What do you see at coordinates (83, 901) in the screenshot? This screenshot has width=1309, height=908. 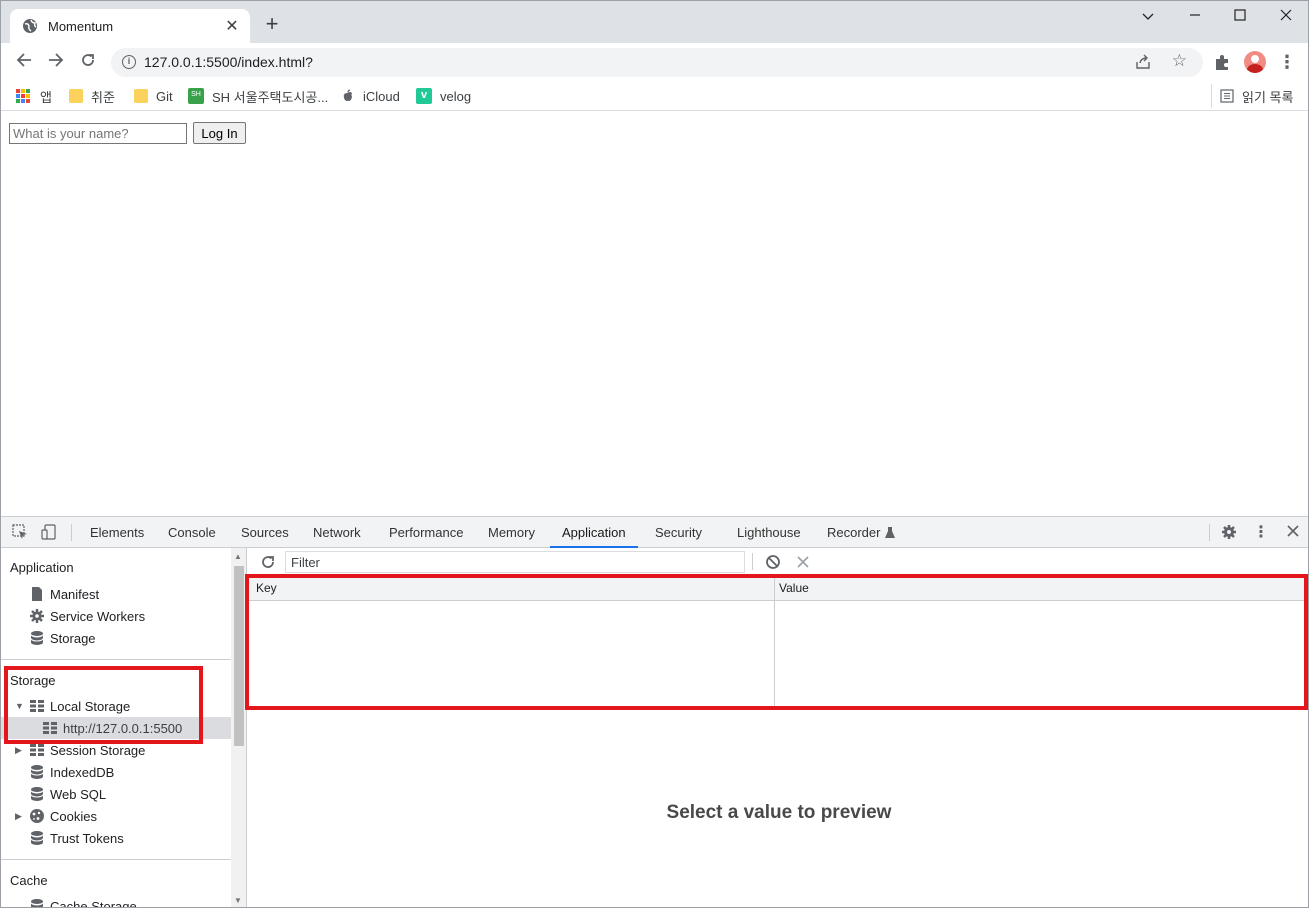 I see `sidebar-item-cache-storage: Cache Storage` at bounding box center [83, 901].